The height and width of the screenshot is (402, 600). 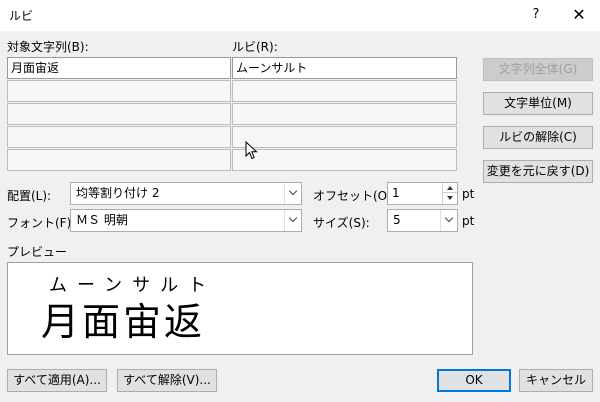 I want to click on grid-ruby-cell-1: ムーンサルト, so click(x=344, y=68).